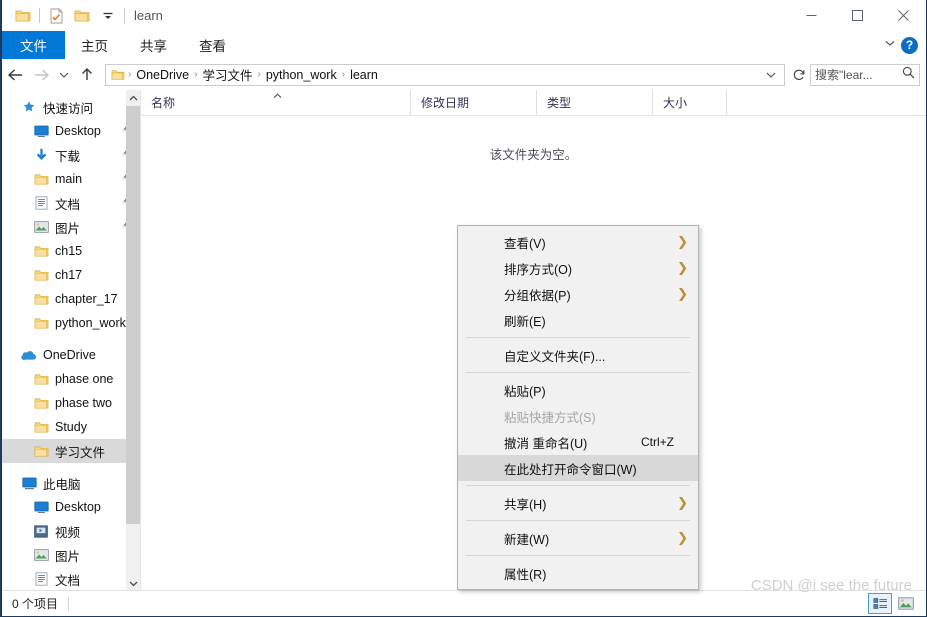 This screenshot has width=927, height=617. What do you see at coordinates (799, 75) in the screenshot?
I see `refresh-button` at bounding box center [799, 75].